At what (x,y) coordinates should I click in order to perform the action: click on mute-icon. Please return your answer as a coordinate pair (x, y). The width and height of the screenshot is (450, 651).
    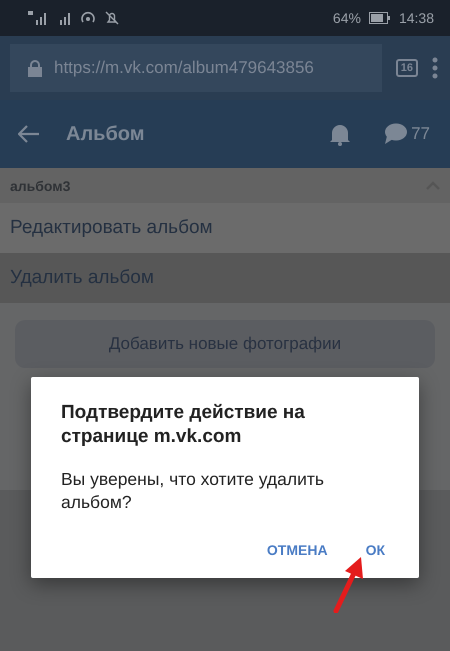
    Looking at the image, I should click on (112, 18).